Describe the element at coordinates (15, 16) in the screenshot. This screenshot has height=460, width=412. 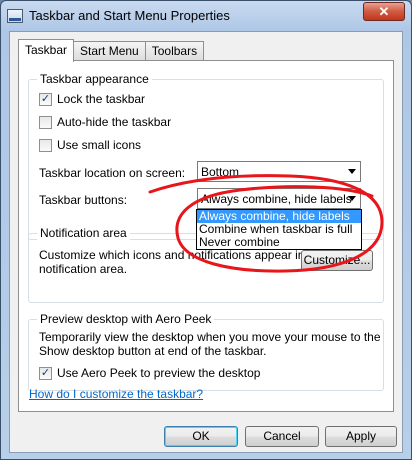
I see `taskbar-properties-icon` at that location.